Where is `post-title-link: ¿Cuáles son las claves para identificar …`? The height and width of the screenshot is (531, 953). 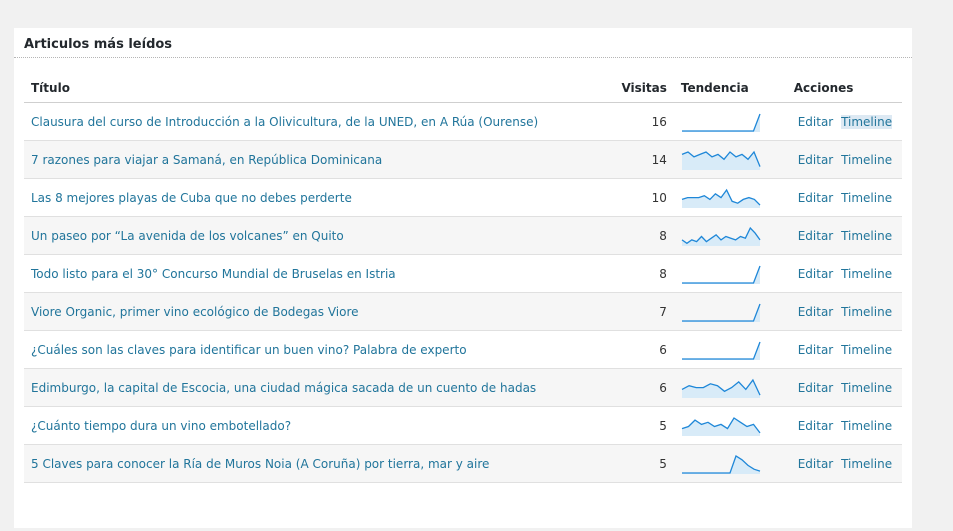 post-title-link: ¿Cuáles son las claves para identificar … is located at coordinates (249, 350).